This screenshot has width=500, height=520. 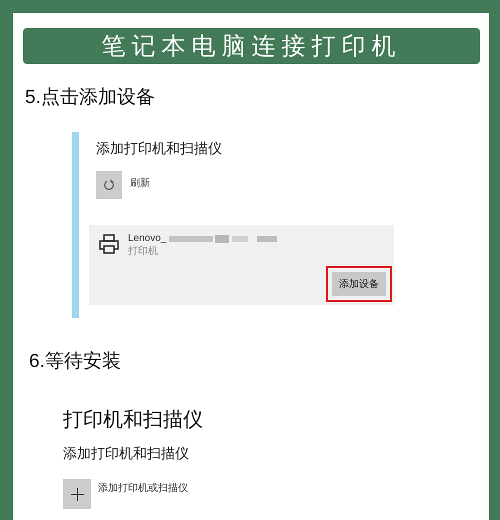 I want to click on refresh-button, so click(x=109, y=185).